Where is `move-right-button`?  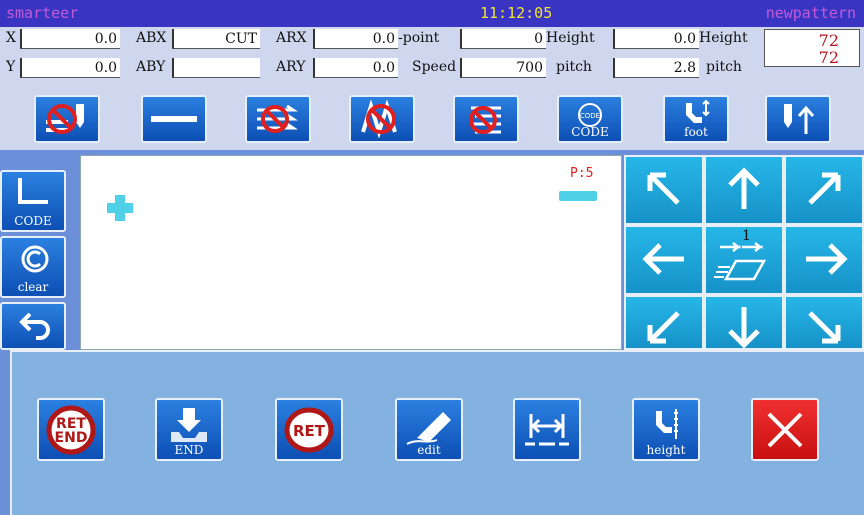 move-right-button is located at coordinates (824, 260).